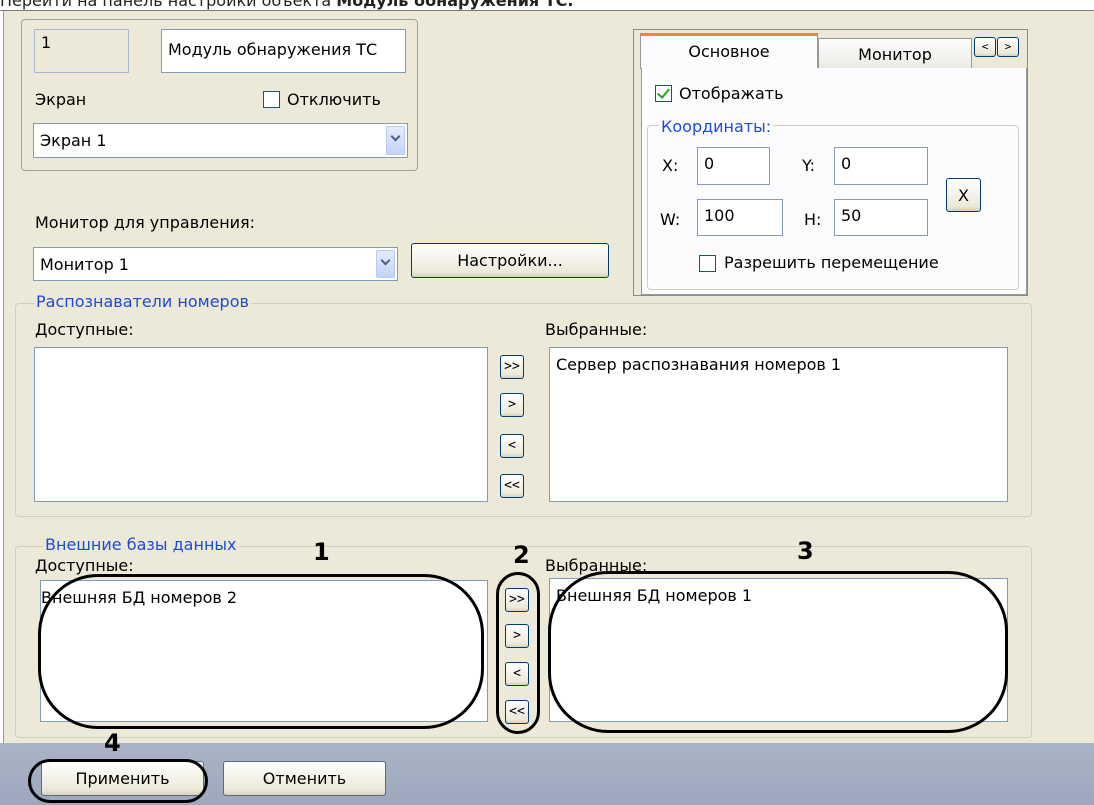 This screenshot has width=1094, height=805. What do you see at coordinates (596, 329) in the screenshot?
I see `recognizers-selected-label: Выбранные:` at bounding box center [596, 329].